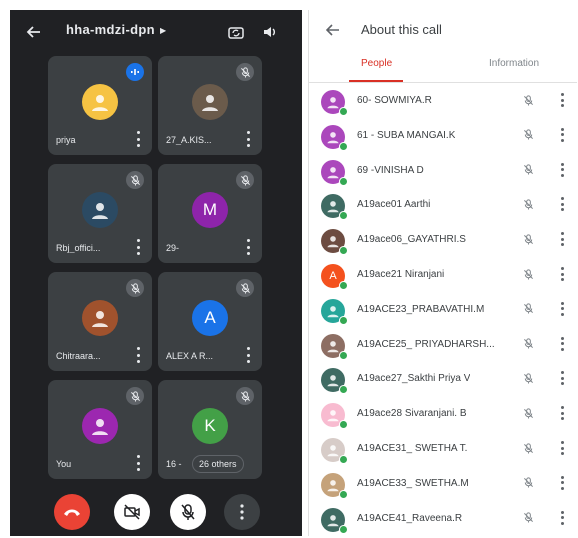 This screenshot has width=578, height=538. I want to click on participant-row: A19ACE31_ SWETHA T., so click(443, 449).